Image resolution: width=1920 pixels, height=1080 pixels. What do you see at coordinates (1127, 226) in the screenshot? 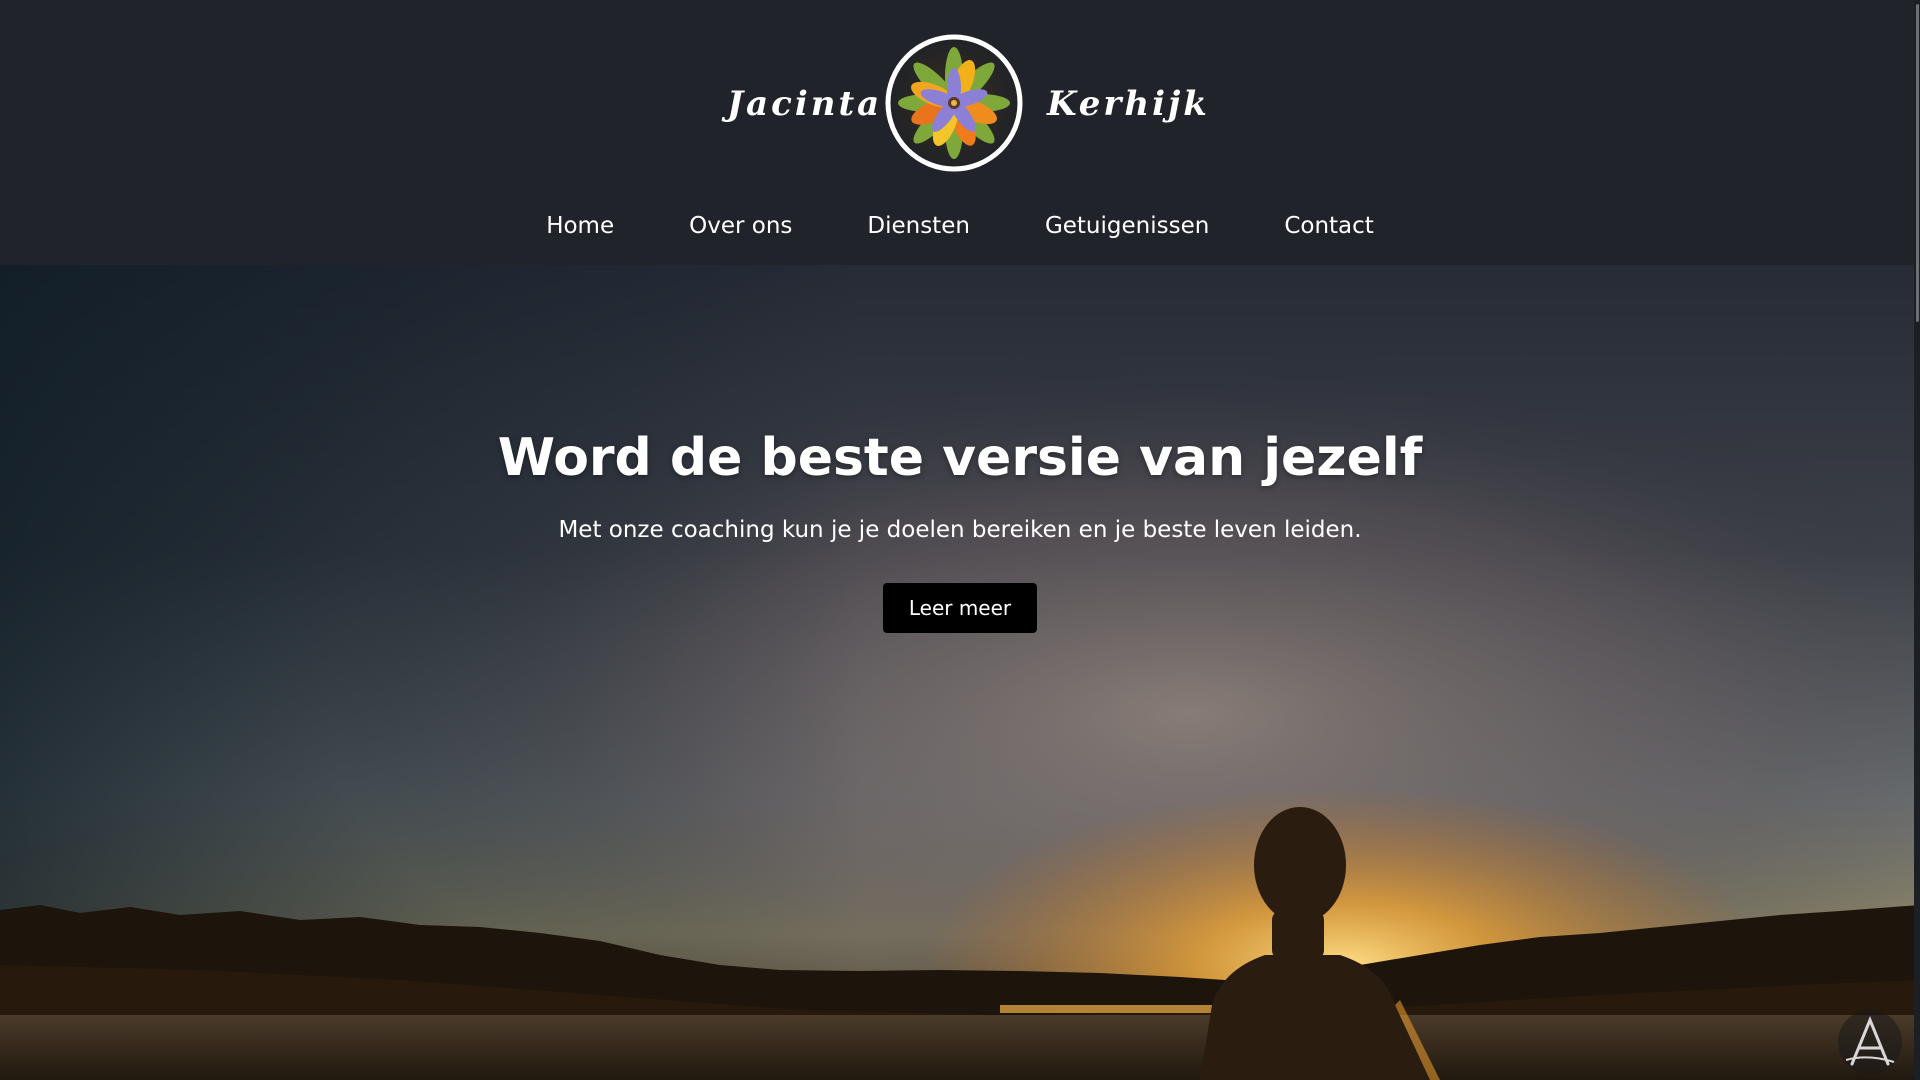
I see `nav-item-getuigenissen: Getuigenissen` at bounding box center [1127, 226].